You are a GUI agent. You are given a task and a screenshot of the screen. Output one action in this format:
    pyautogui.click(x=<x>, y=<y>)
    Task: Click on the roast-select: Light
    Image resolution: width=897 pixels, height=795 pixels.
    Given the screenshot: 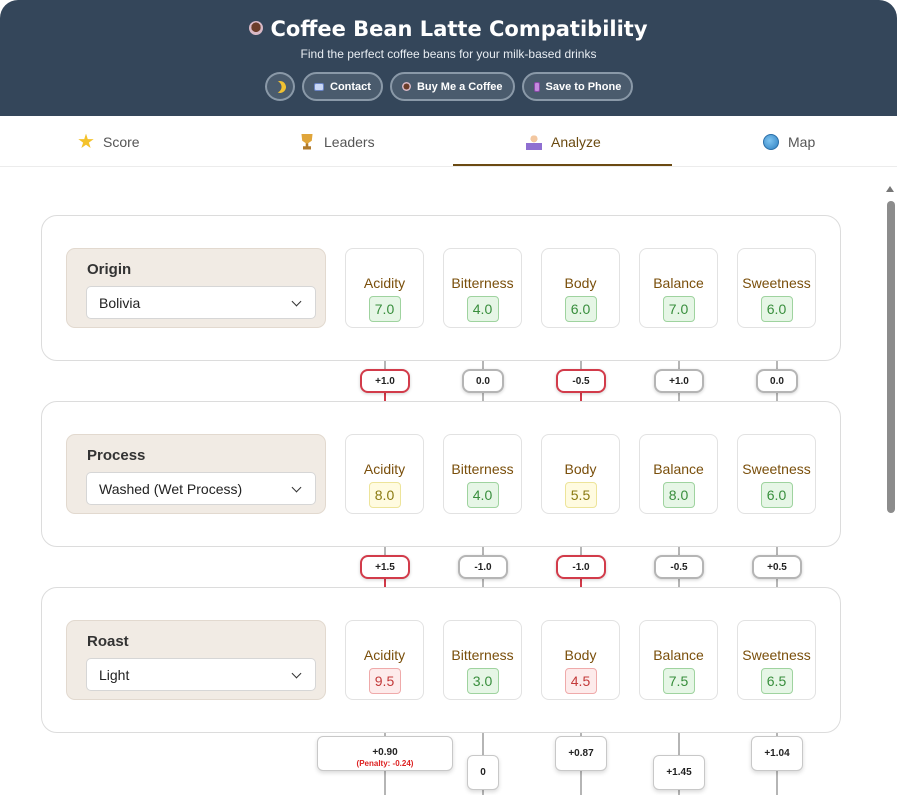 What is the action you would take?
    pyautogui.click(x=201, y=674)
    